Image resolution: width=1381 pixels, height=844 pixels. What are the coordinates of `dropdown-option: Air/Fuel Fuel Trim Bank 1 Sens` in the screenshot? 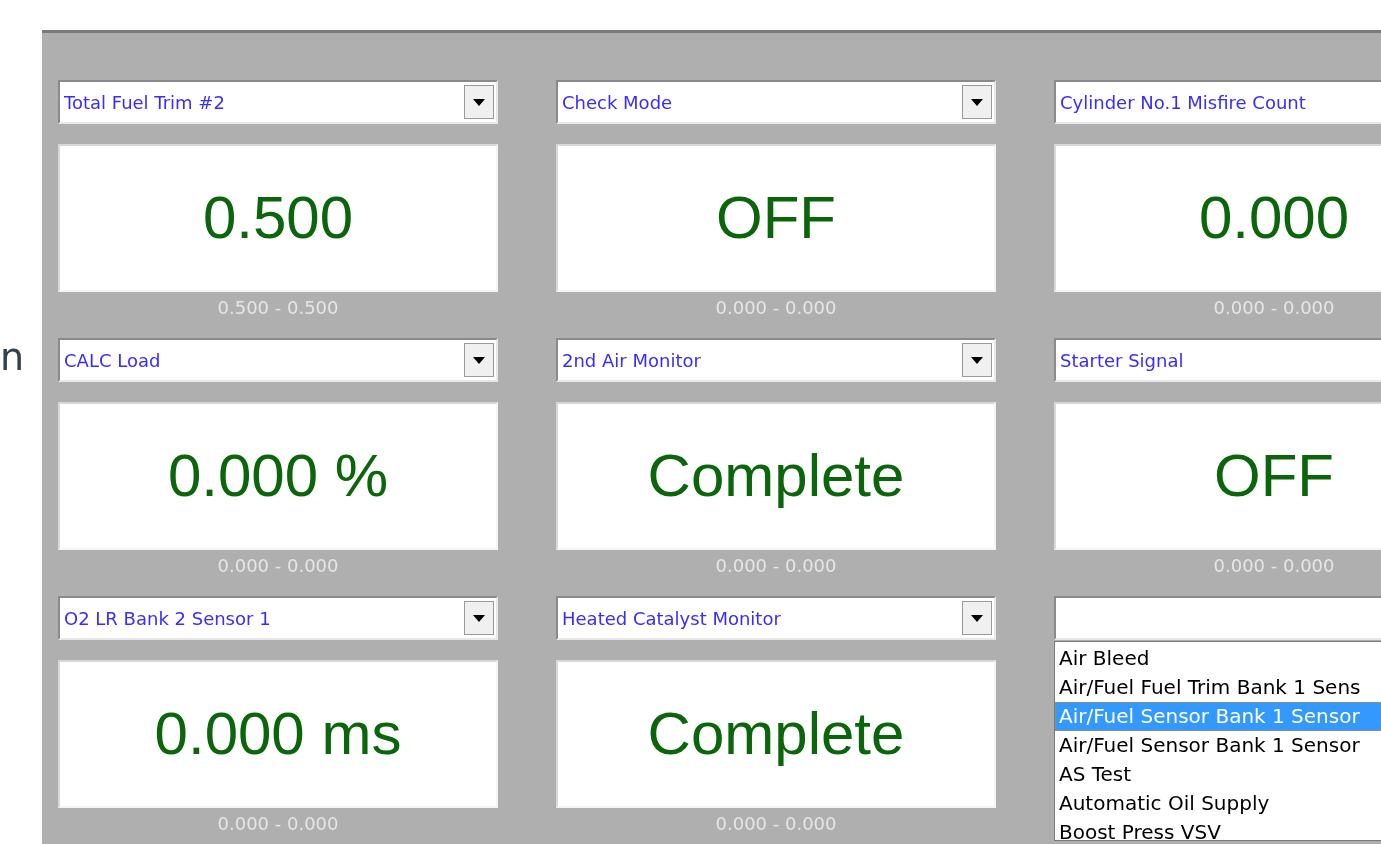 It's located at (1218, 687).